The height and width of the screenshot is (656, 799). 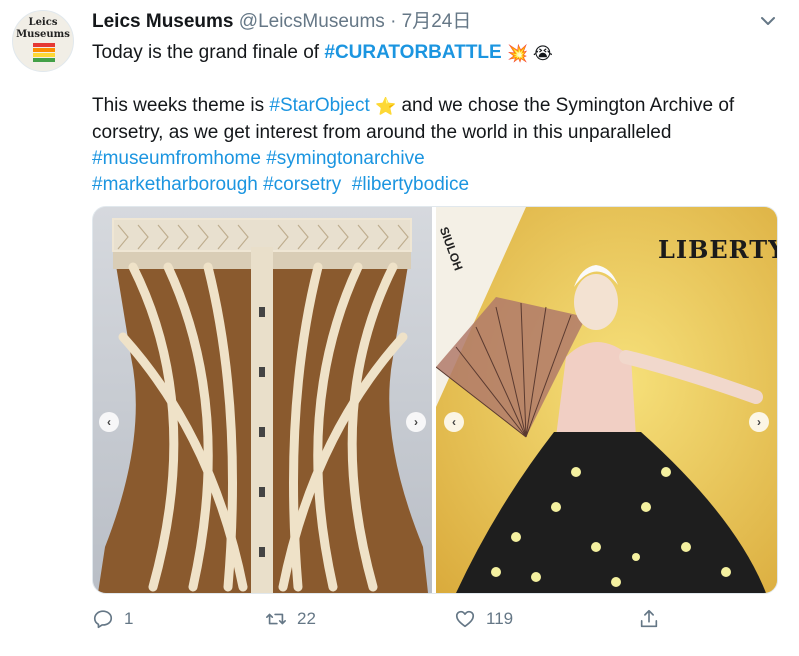 I want to click on tweet-date: 7月24日, so click(x=437, y=21).